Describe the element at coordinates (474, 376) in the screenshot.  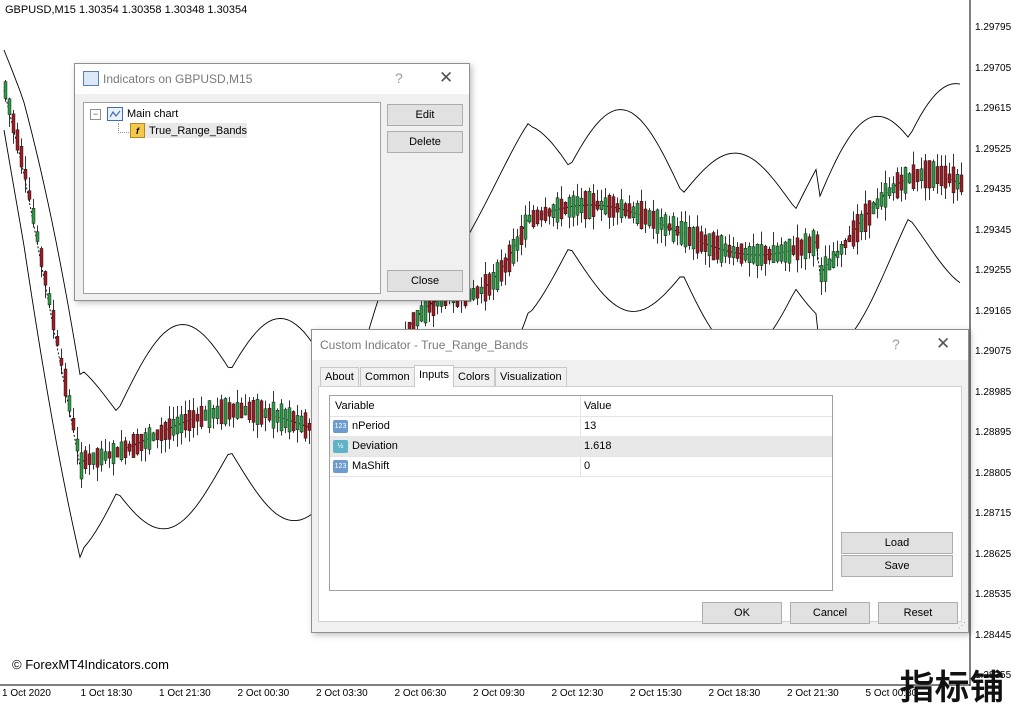
I see `tab-colors: Colors` at that location.